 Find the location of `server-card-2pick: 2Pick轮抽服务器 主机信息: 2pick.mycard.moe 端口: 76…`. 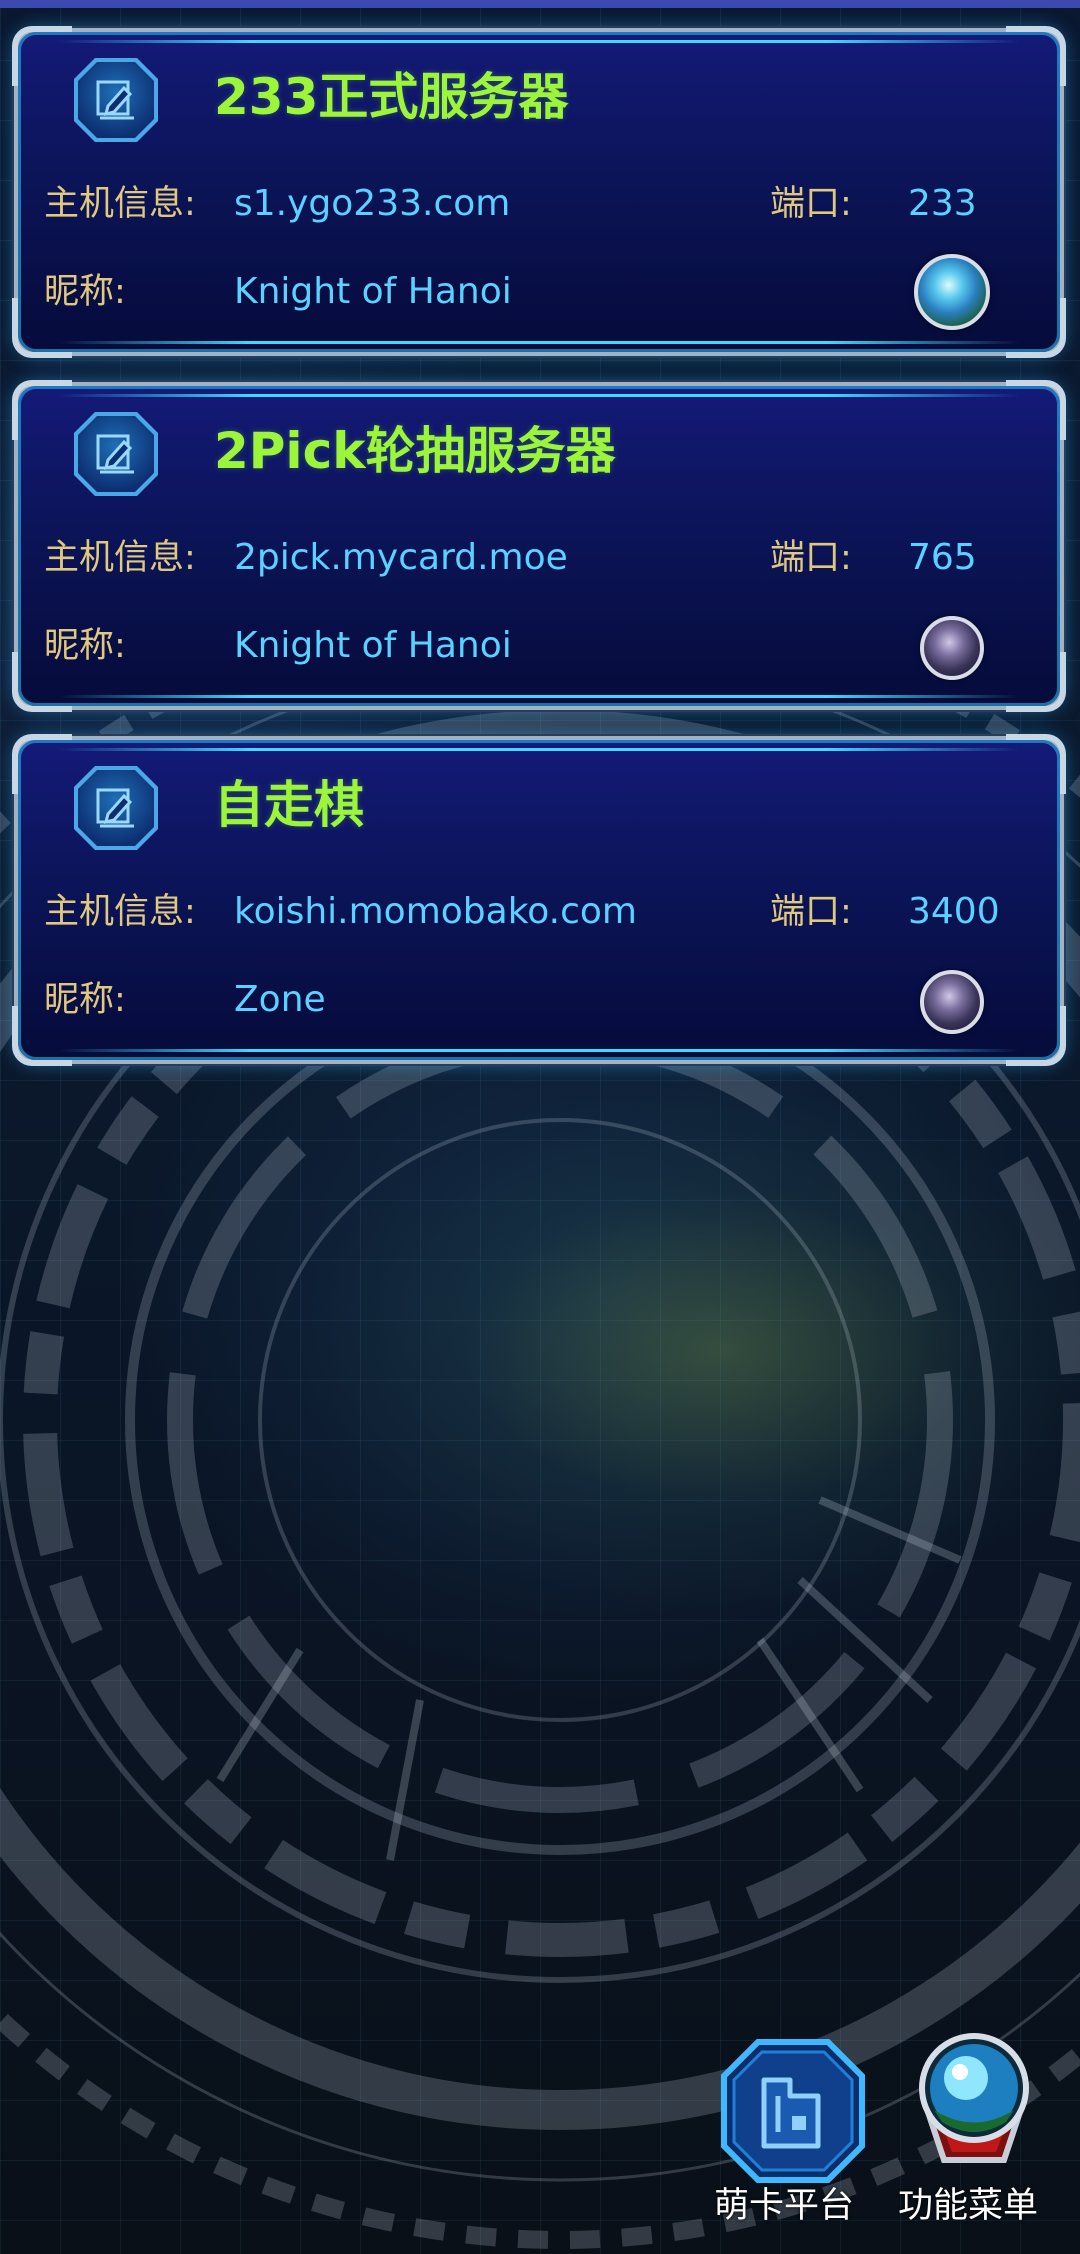

server-card-2pick: 2Pick轮抽服务器 主机信息: 2pick.mycard.moe 端口: 76… is located at coordinates (539, 546).